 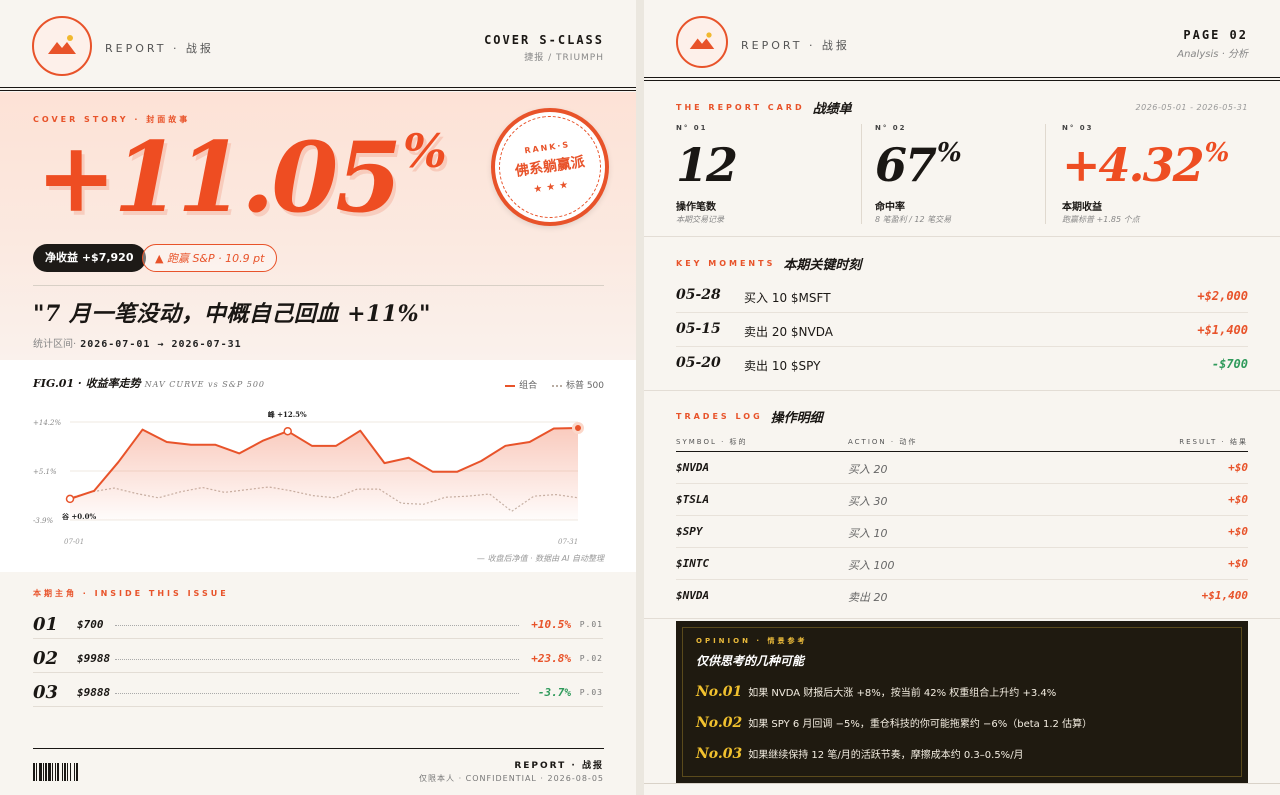 What do you see at coordinates (318, 690) in the screenshot?
I see `issue-row: 03 $9888 -3.7% P.03` at bounding box center [318, 690].